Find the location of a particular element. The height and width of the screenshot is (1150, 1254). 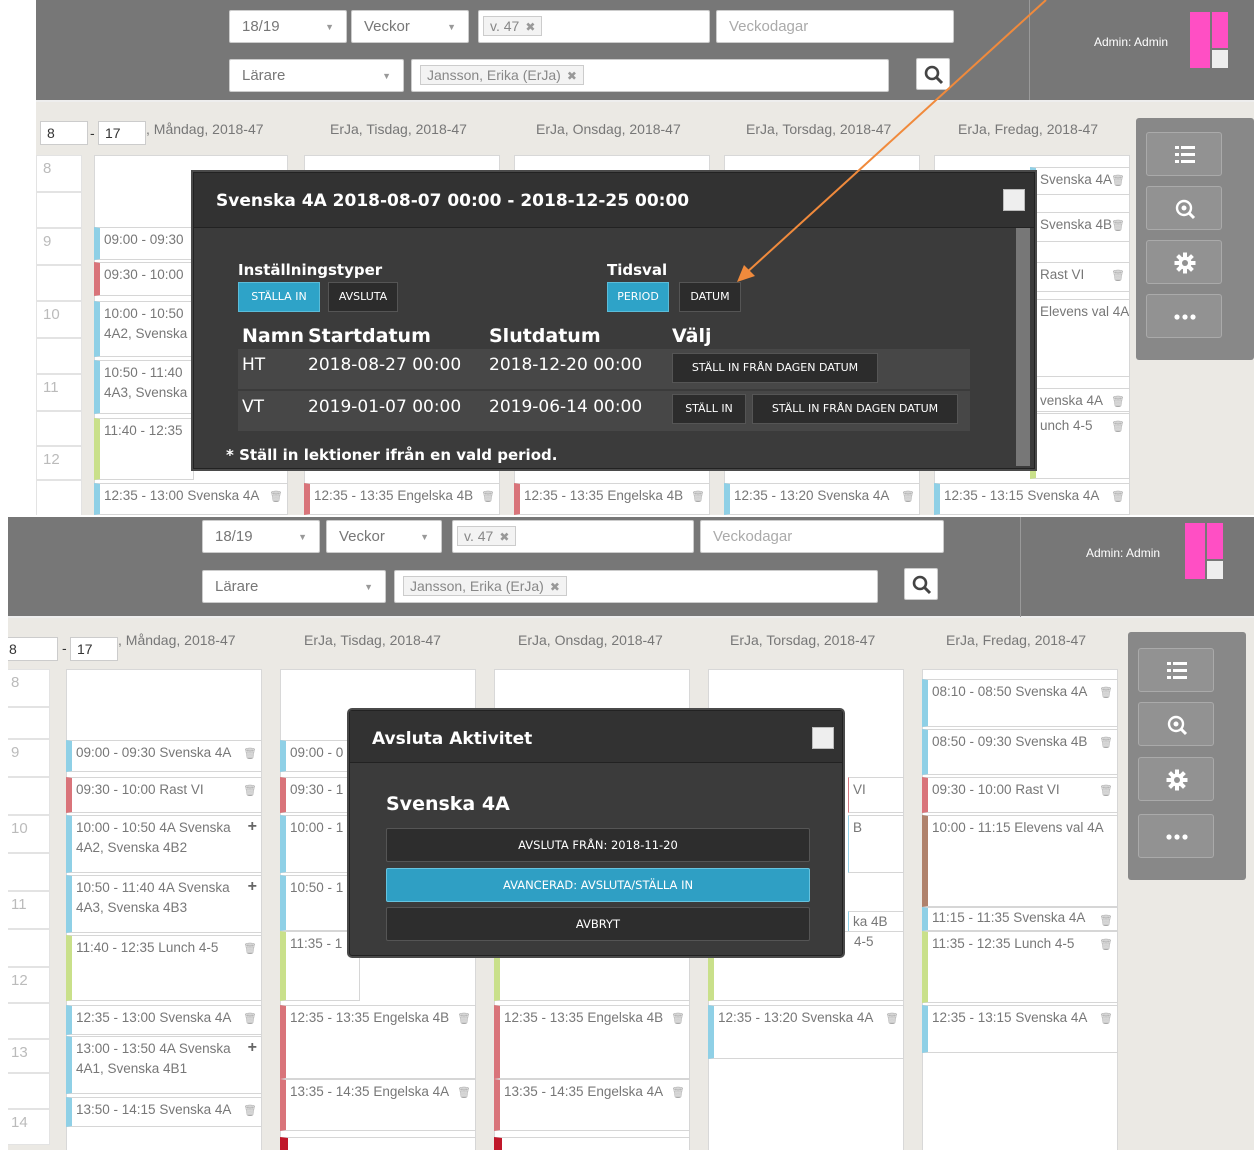

lesson-event: 13:50 - 14:15 Svenska 4A 🗑 is located at coordinates (164, 1112).